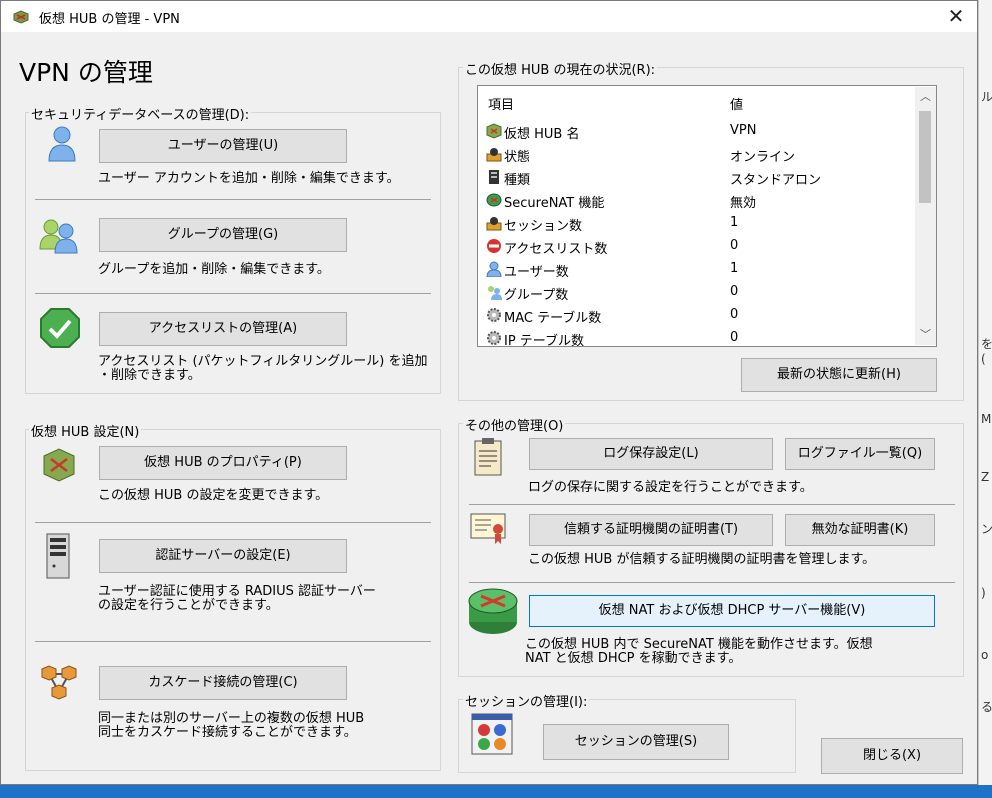 This screenshot has height=798, width=992. I want to click on manage-users-button: ユーザーの管理(U), so click(223, 146).